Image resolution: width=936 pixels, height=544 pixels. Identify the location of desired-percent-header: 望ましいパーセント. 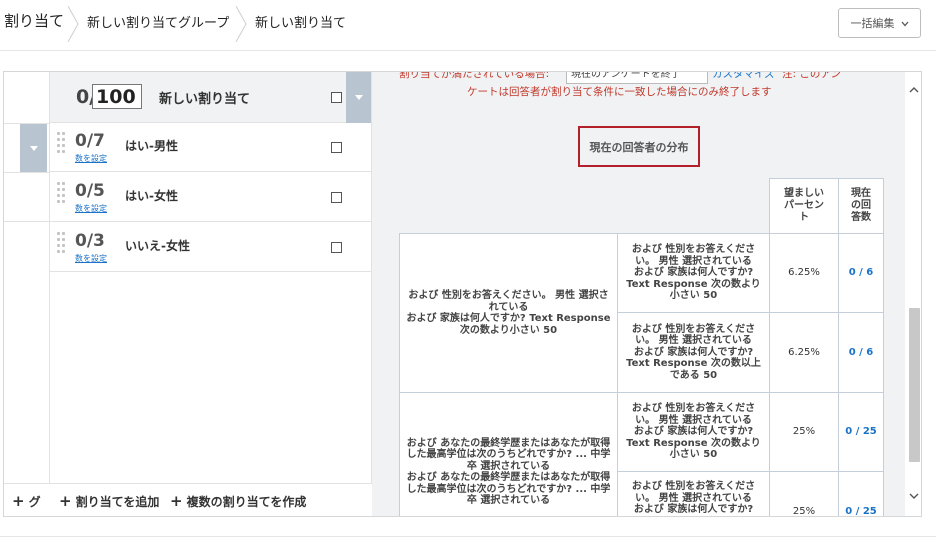
(804, 206).